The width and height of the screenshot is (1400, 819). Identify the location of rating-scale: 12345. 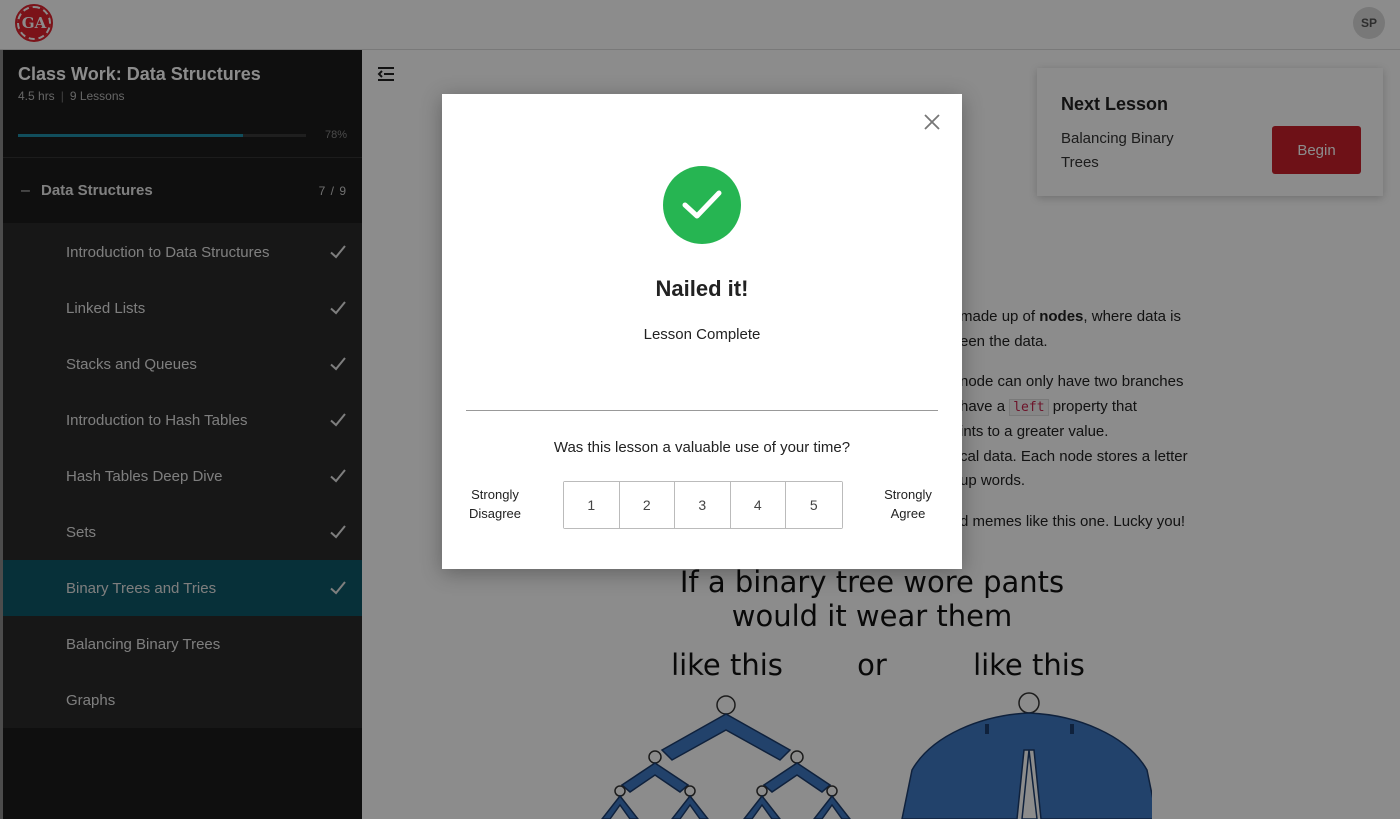
(703, 505).